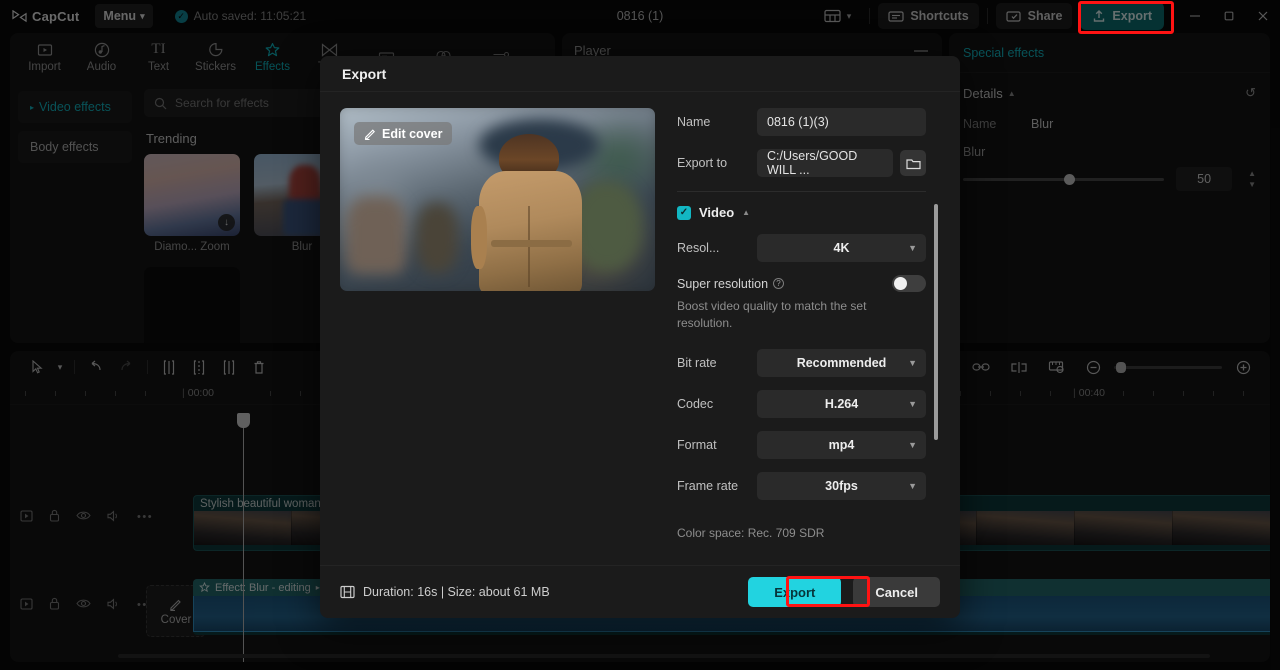 The width and height of the screenshot is (1280, 670). Describe the element at coordinates (900, 283) in the screenshot. I see `toggle-knob` at that location.